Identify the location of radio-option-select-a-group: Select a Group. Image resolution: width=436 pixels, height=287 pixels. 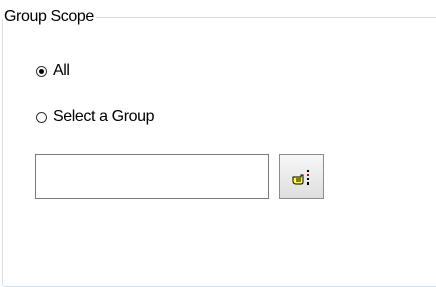
(95, 117).